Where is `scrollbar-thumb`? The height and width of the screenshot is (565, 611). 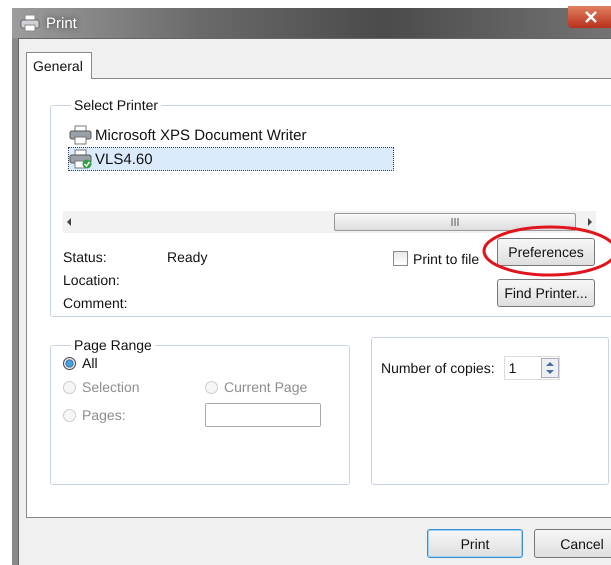
scrollbar-thumb is located at coordinates (455, 222).